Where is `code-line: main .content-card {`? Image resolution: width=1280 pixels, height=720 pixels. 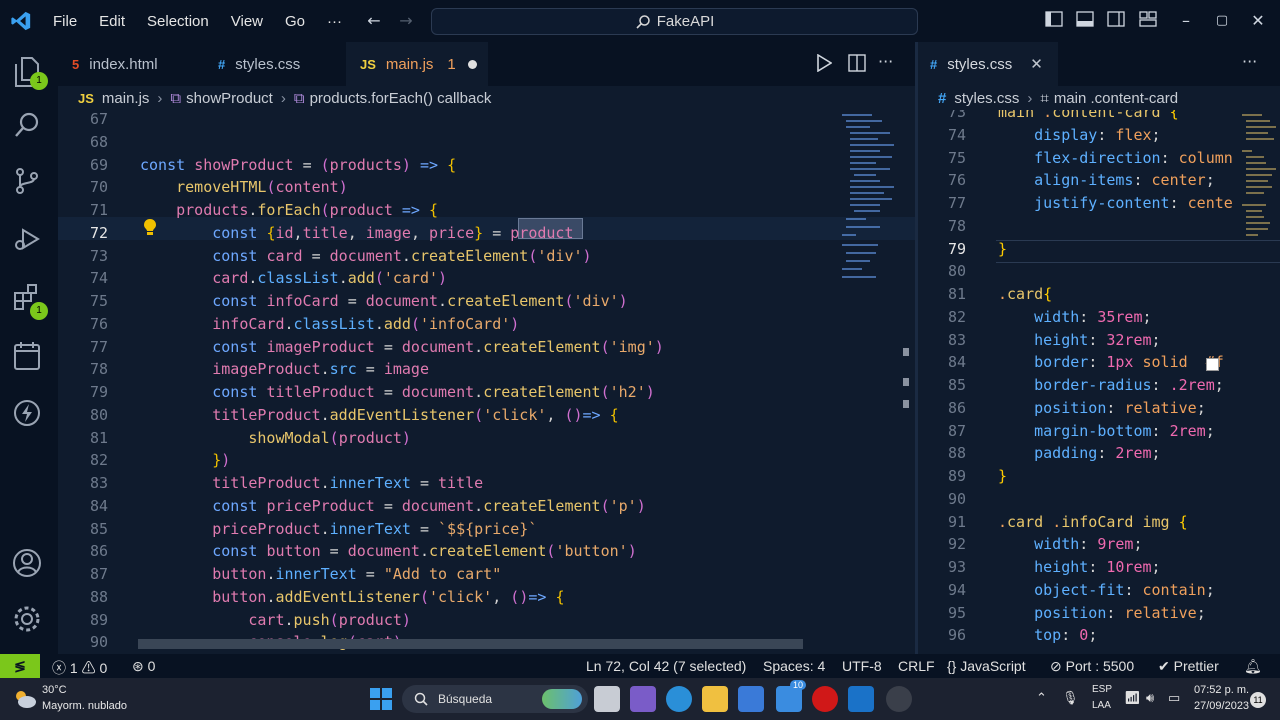
code-line: main .content-card { is located at coordinates (1088, 115).